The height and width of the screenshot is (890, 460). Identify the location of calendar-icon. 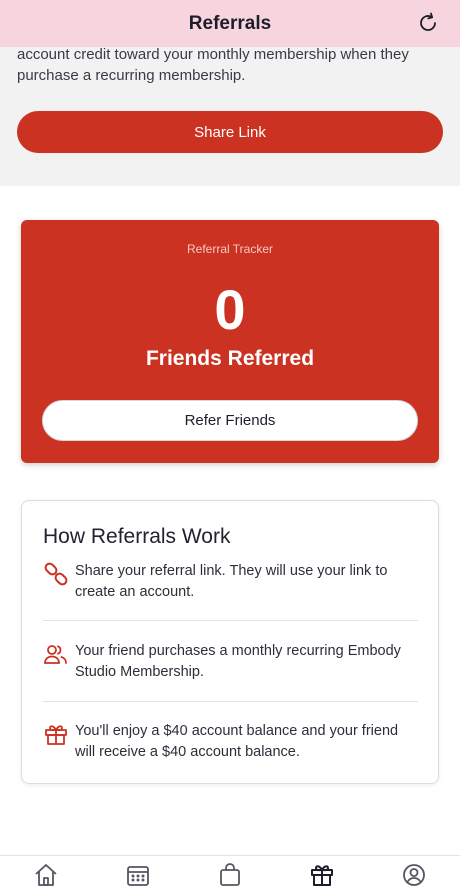
(138, 875).